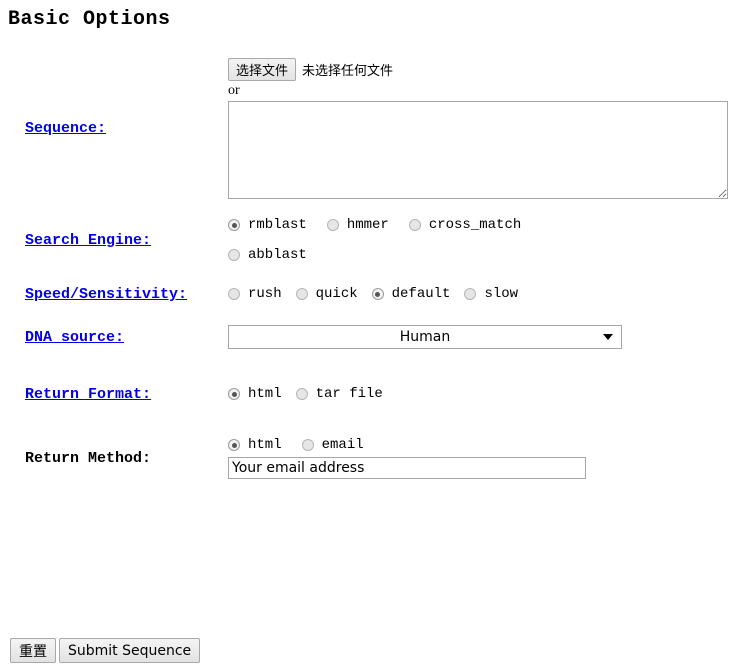 The height and width of the screenshot is (671, 740). What do you see at coordinates (33, 650) in the screenshot?
I see `reset-button: 重置` at bounding box center [33, 650].